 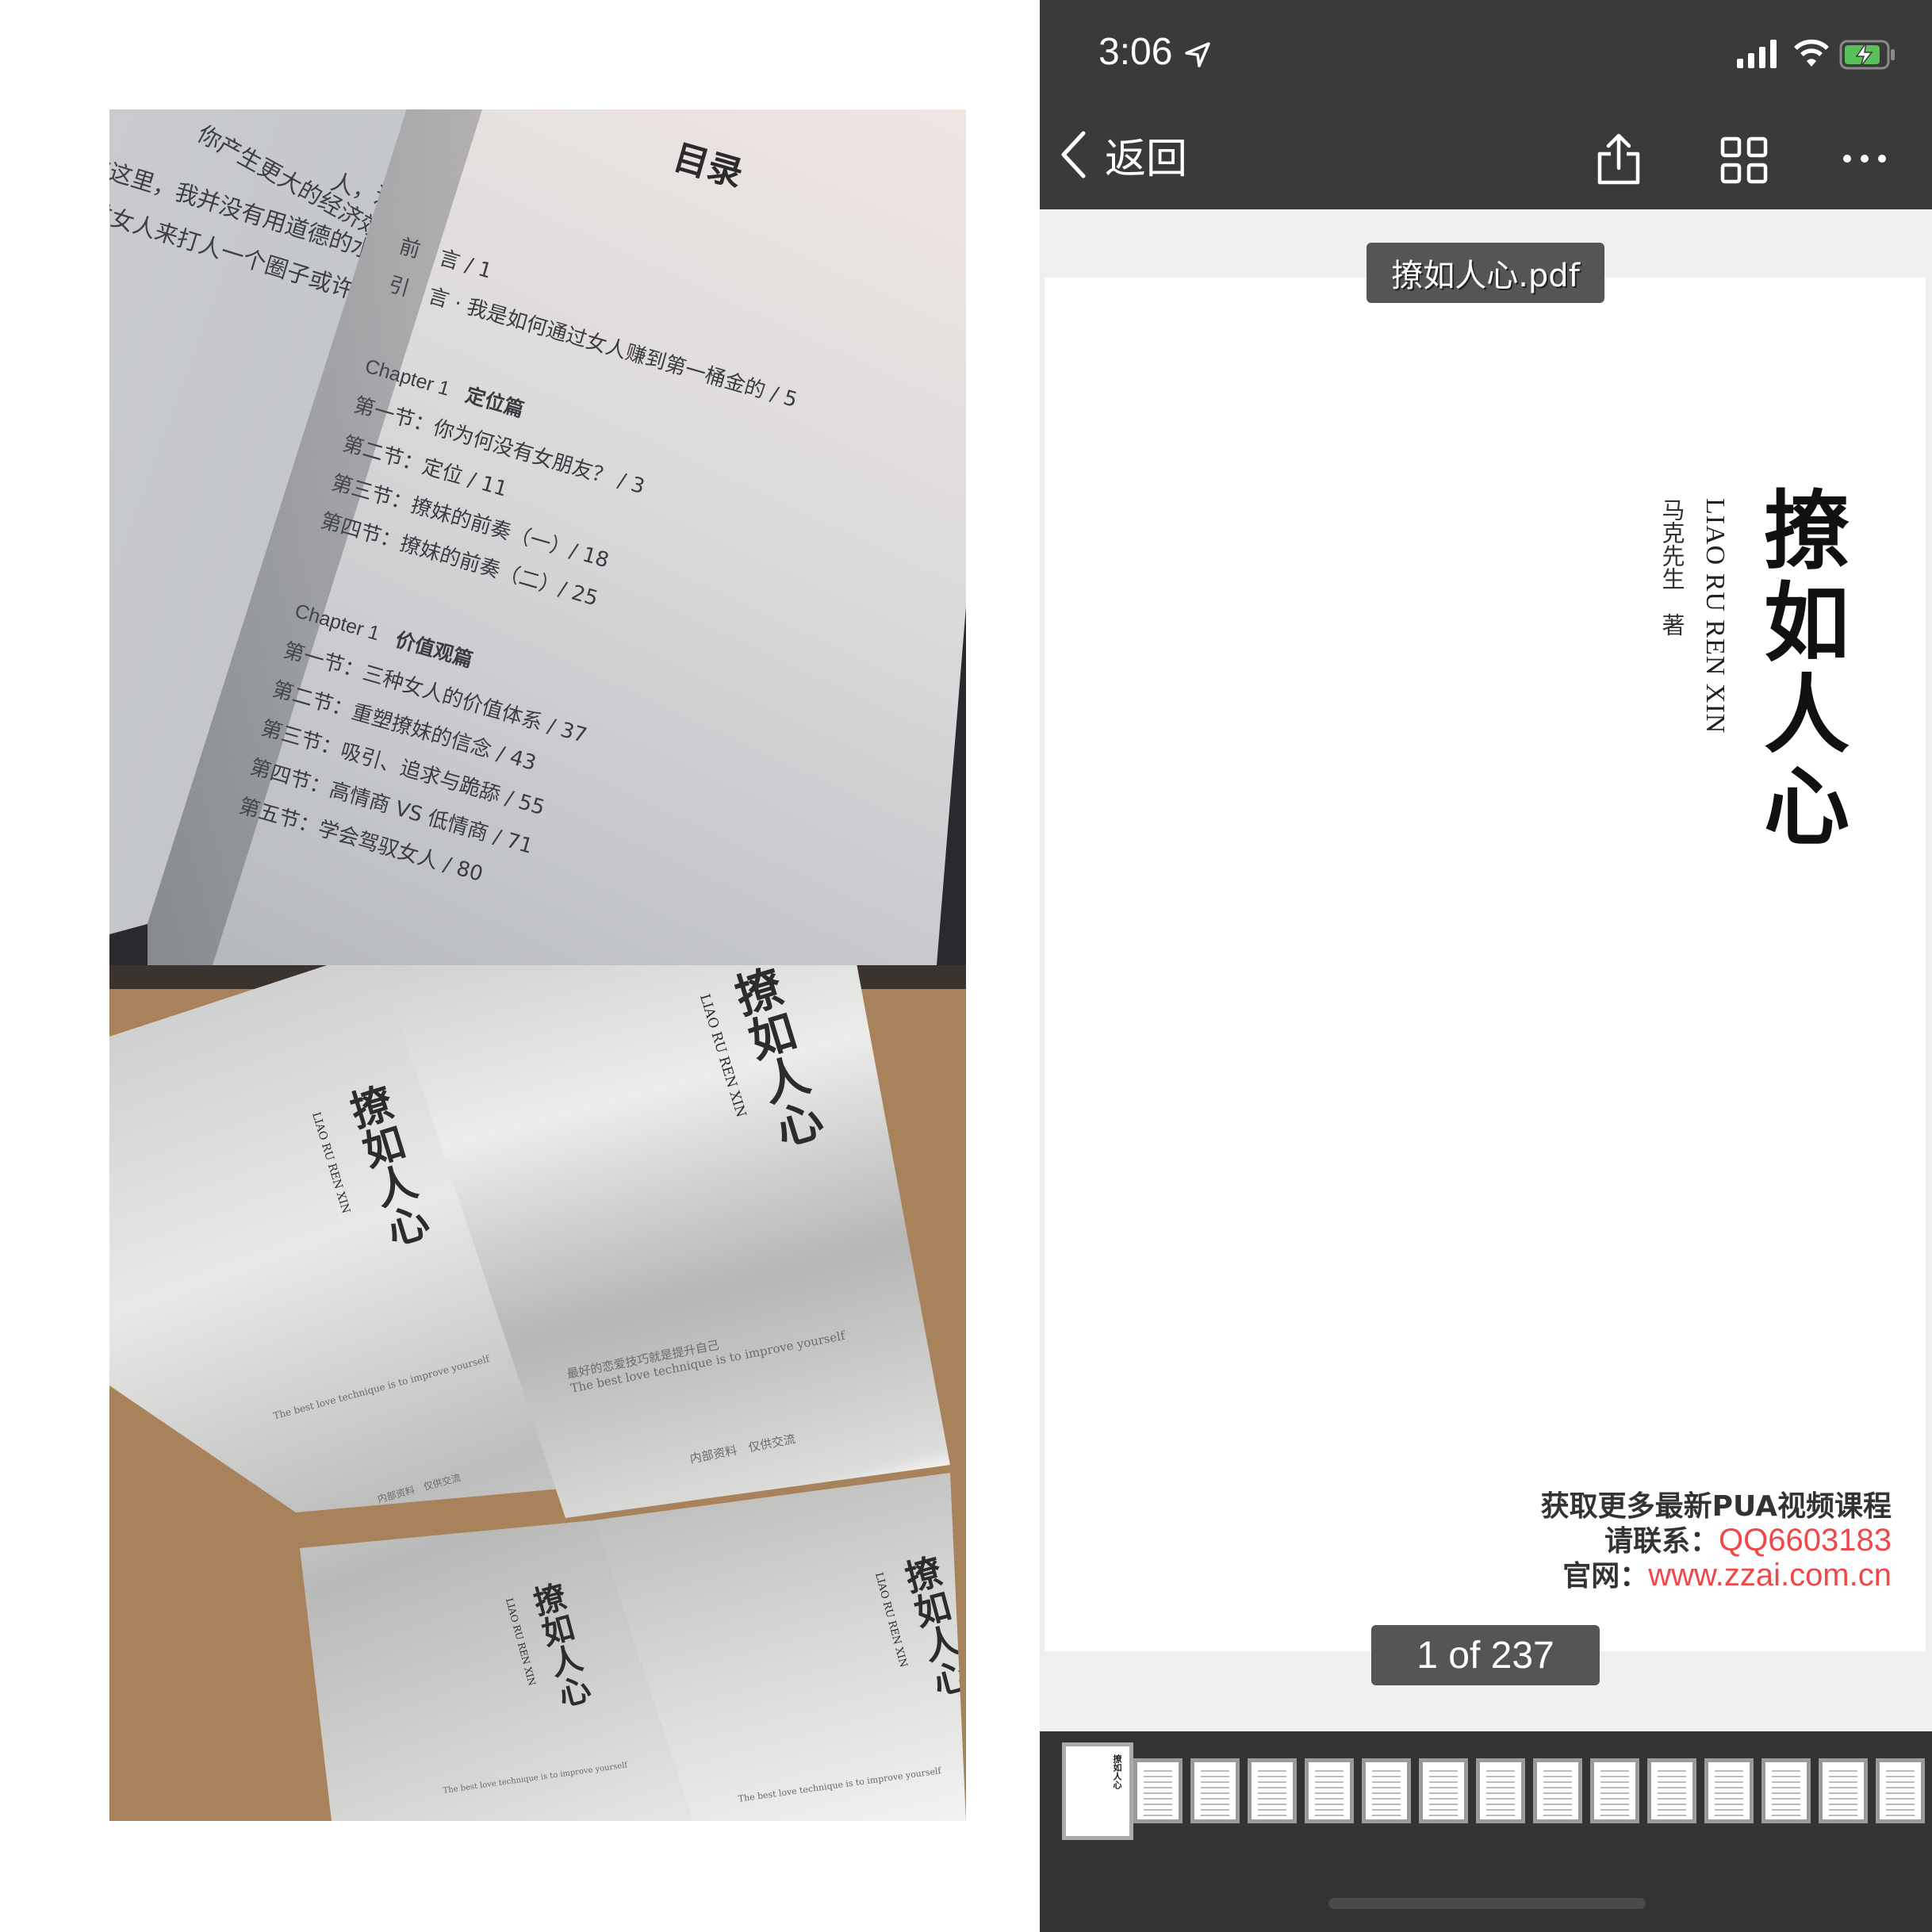 What do you see at coordinates (1800, 669) in the screenshot?
I see `pdf-title: 撩如人心` at bounding box center [1800, 669].